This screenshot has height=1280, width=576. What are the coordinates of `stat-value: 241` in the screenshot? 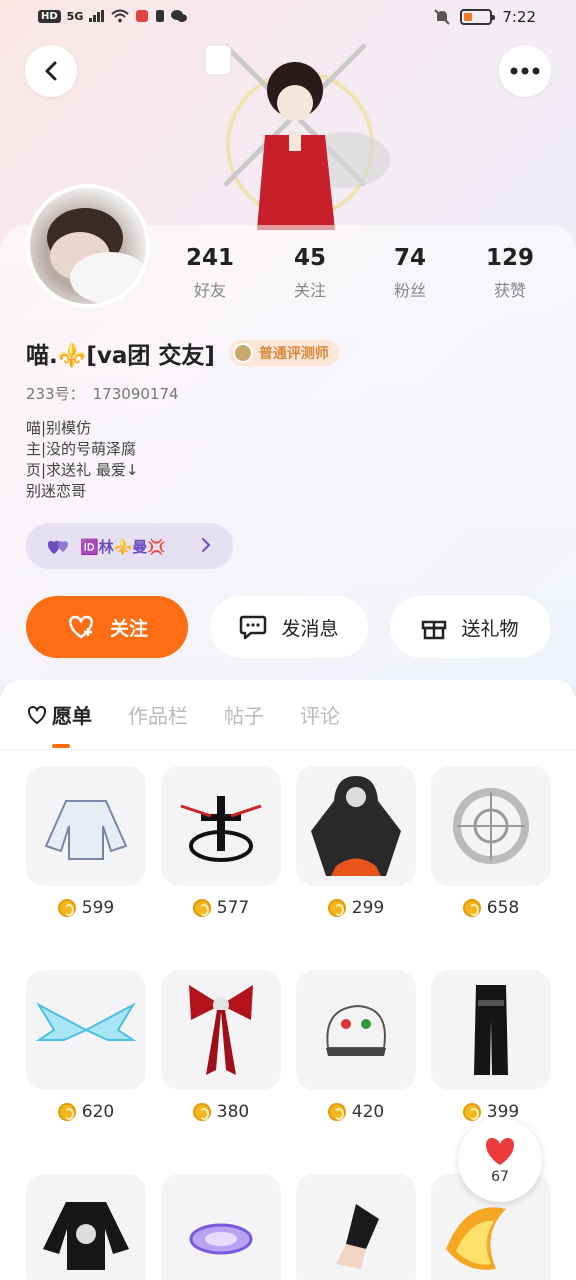 It's located at (209, 258).